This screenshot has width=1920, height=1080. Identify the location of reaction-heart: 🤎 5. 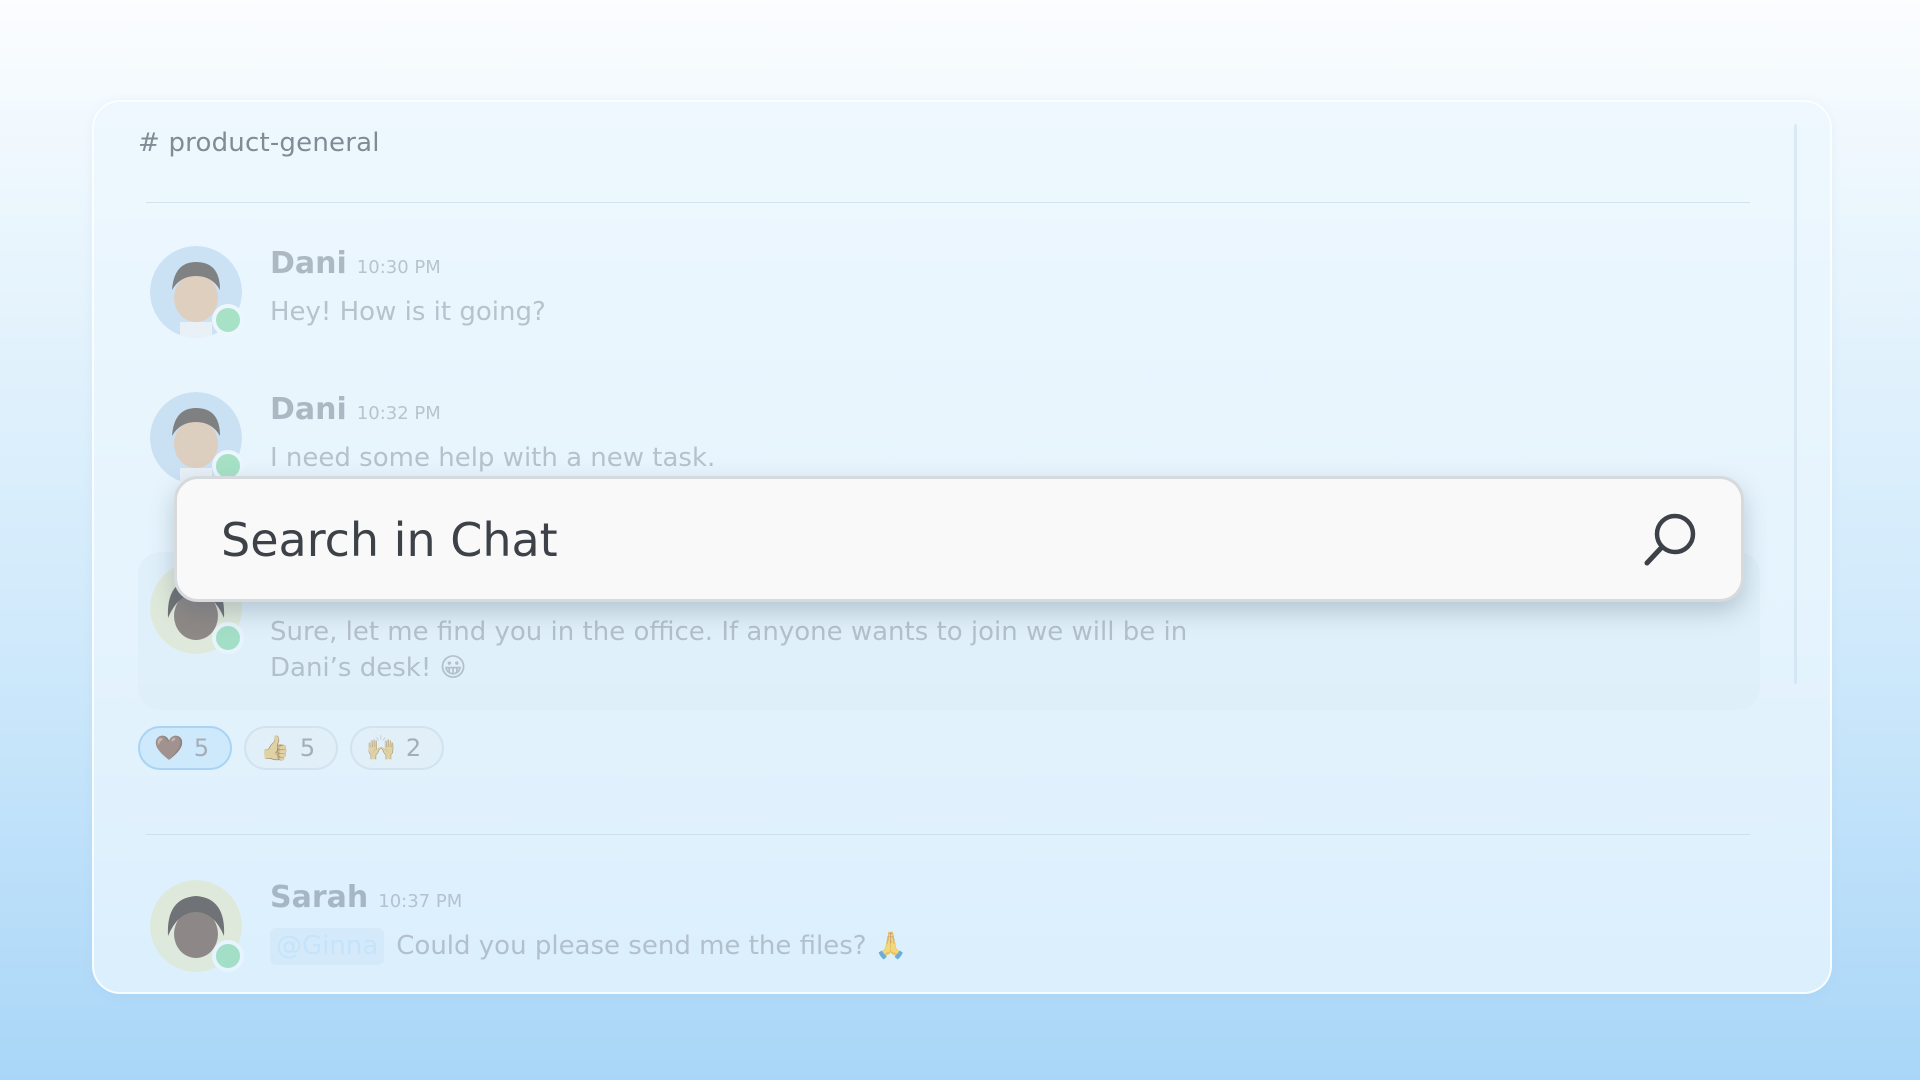
(185, 748).